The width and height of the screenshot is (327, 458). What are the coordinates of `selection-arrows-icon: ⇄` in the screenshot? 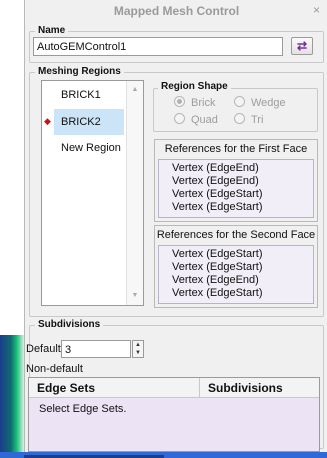 It's located at (302, 46).